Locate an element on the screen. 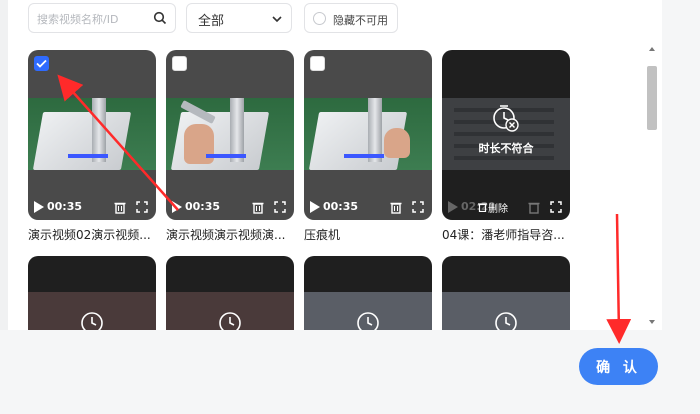  category-value: 全部 is located at coordinates (211, 21).